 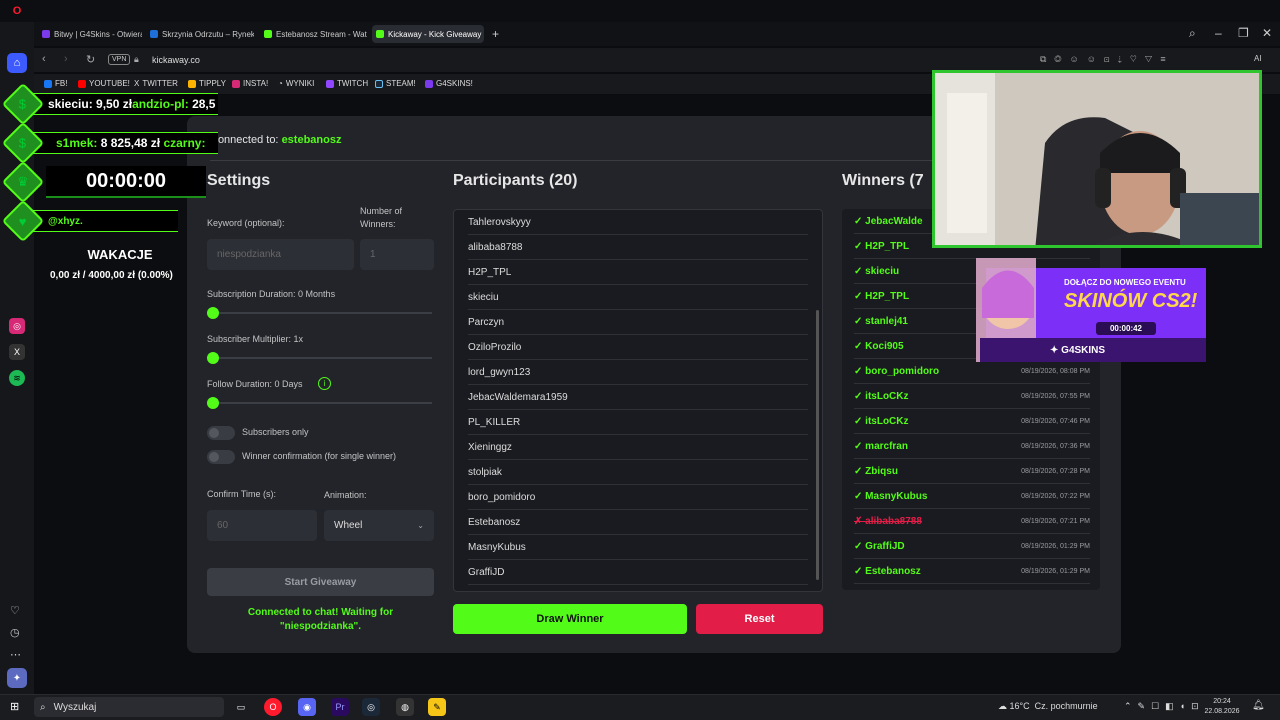 What do you see at coordinates (972, 371) in the screenshot?
I see `winner-row: ✓ boro_pomidoro 08/19/2026, 08:08 PM` at bounding box center [972, 371].